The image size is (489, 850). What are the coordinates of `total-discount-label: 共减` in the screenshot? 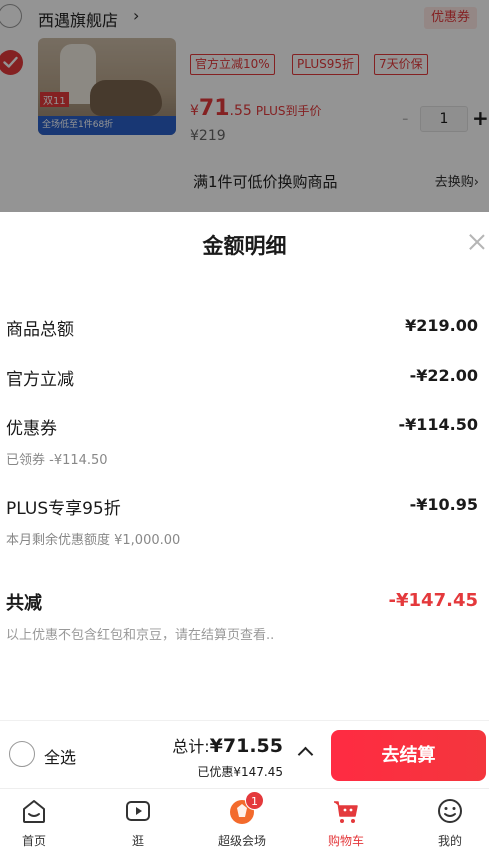 It's located at (24, 603).